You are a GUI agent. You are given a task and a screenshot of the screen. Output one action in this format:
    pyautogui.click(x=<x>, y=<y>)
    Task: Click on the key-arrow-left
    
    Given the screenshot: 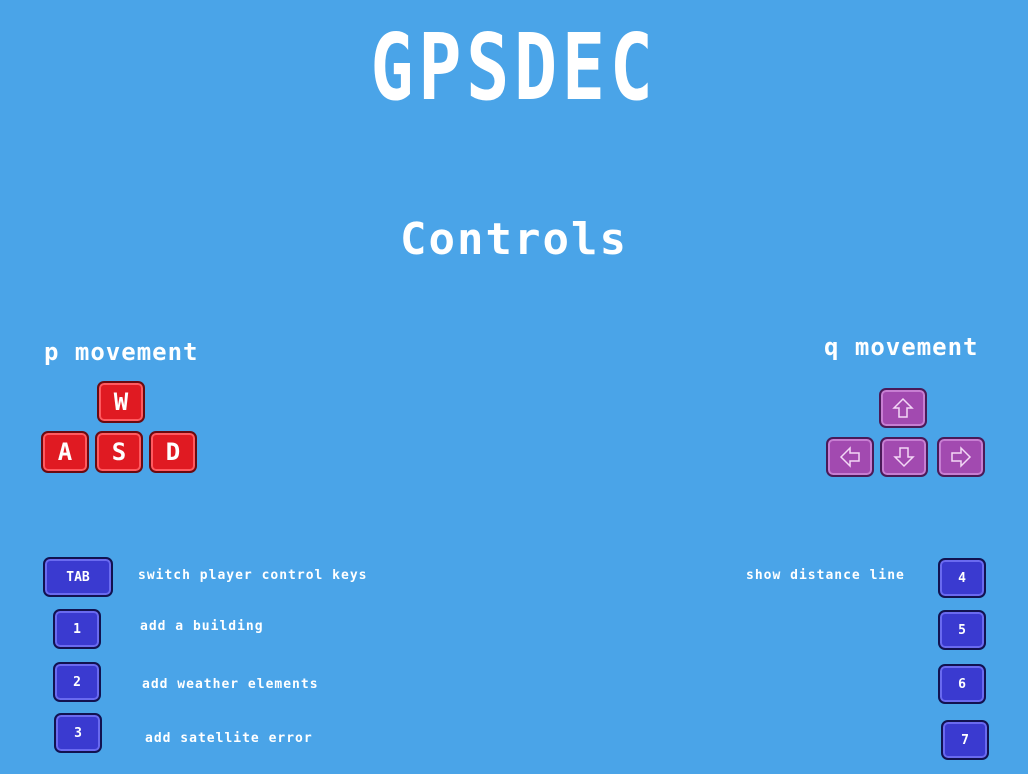 What is the action you would take?
    pyautogui.click(x=850, y=457)
    